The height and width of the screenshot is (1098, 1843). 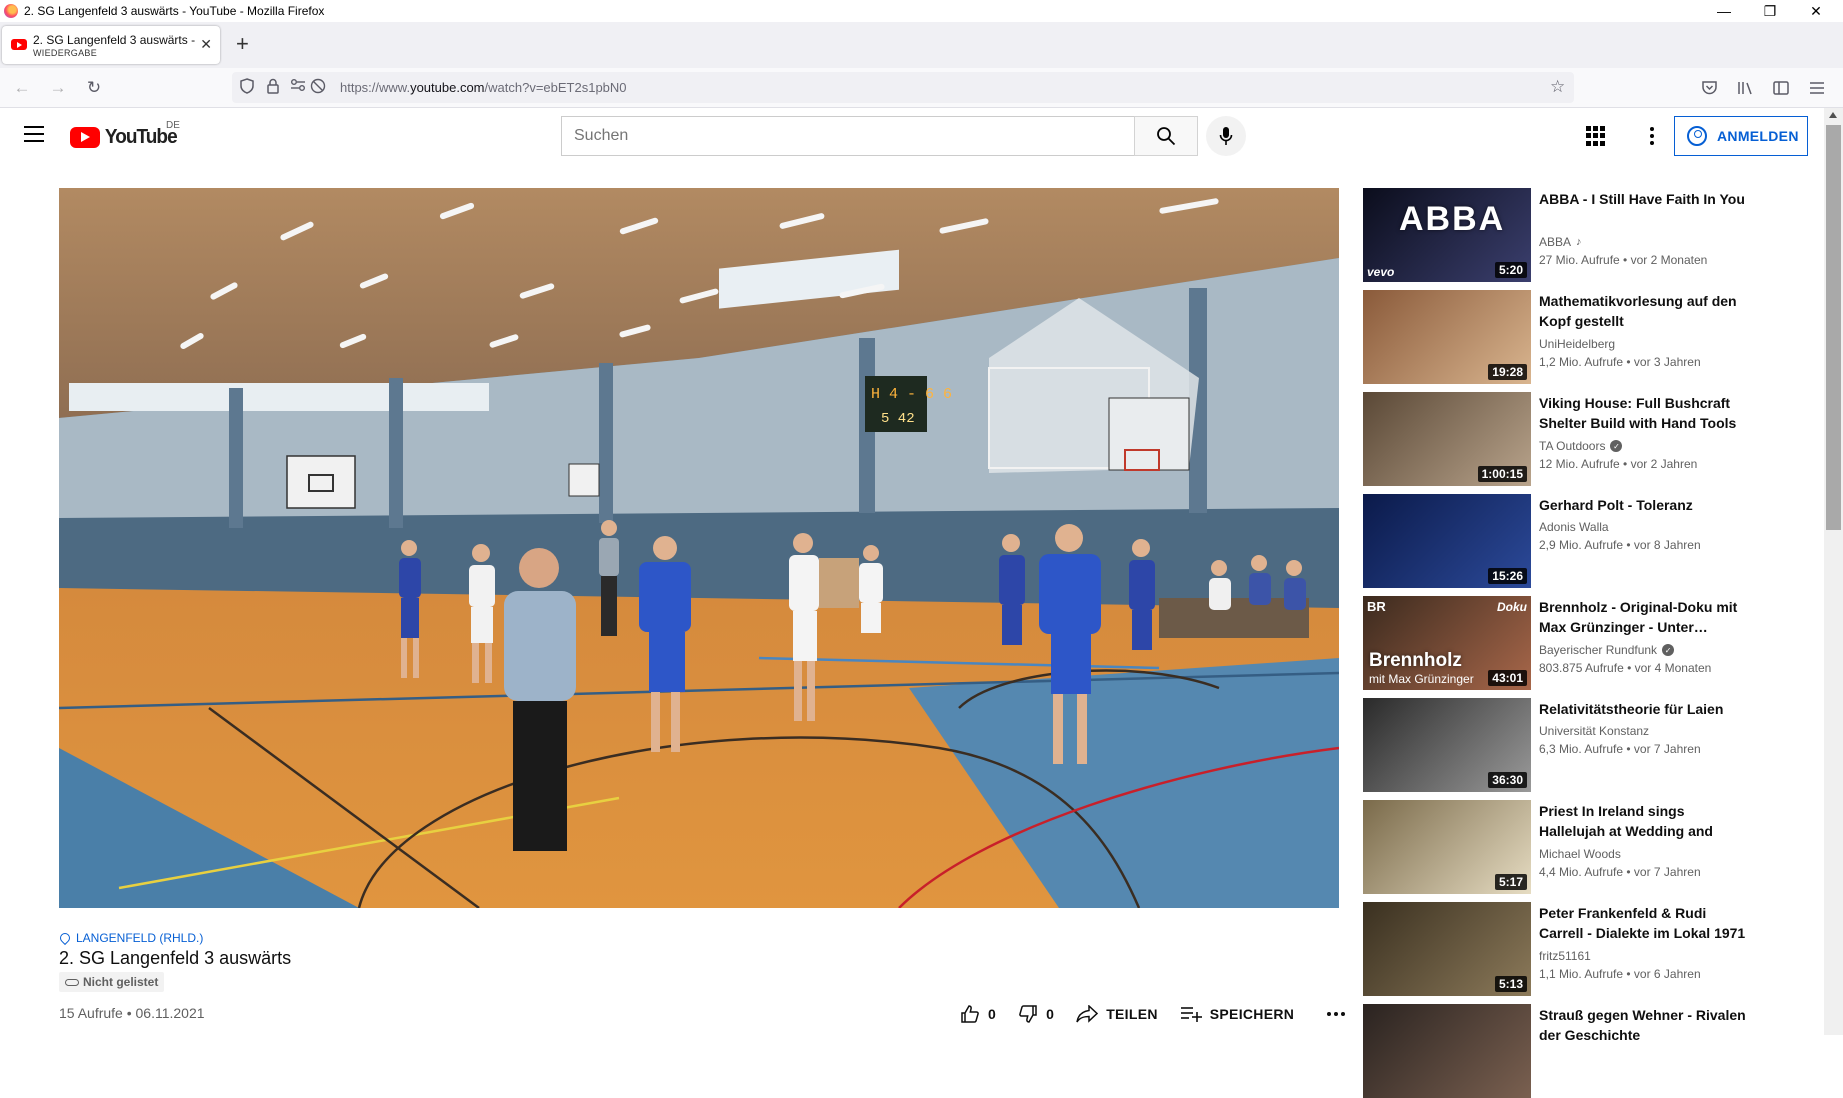 I want to click on channel-name: Michael Woods, so click(x=1580, y=854).